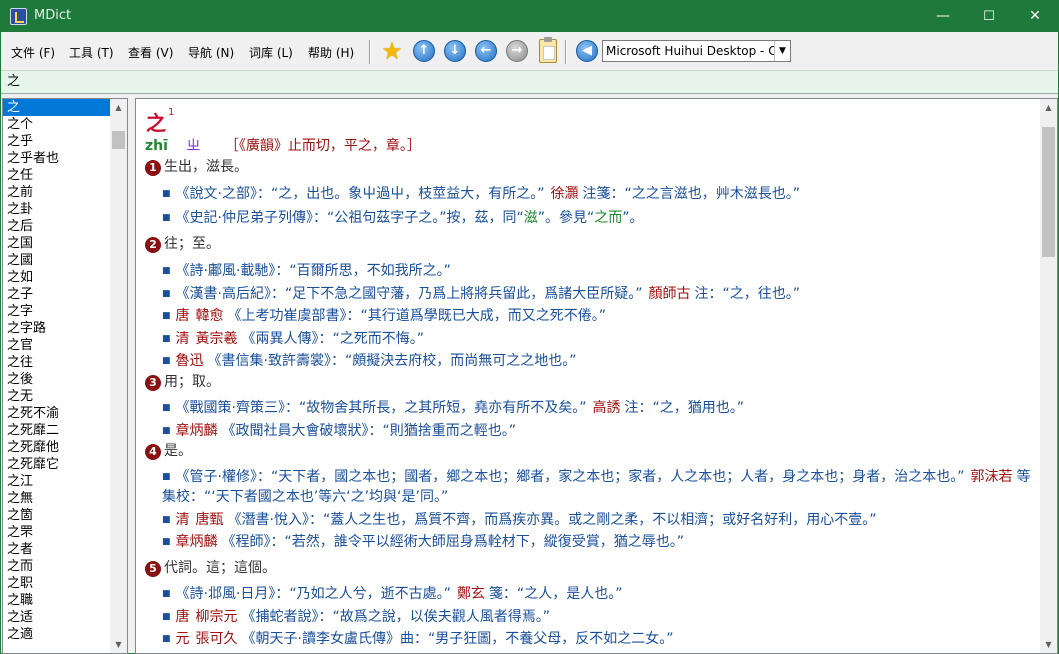  Describe the element at coordinates (56, 464) in the screenshot. I see `word-list-item: 之死靡它` at that location.